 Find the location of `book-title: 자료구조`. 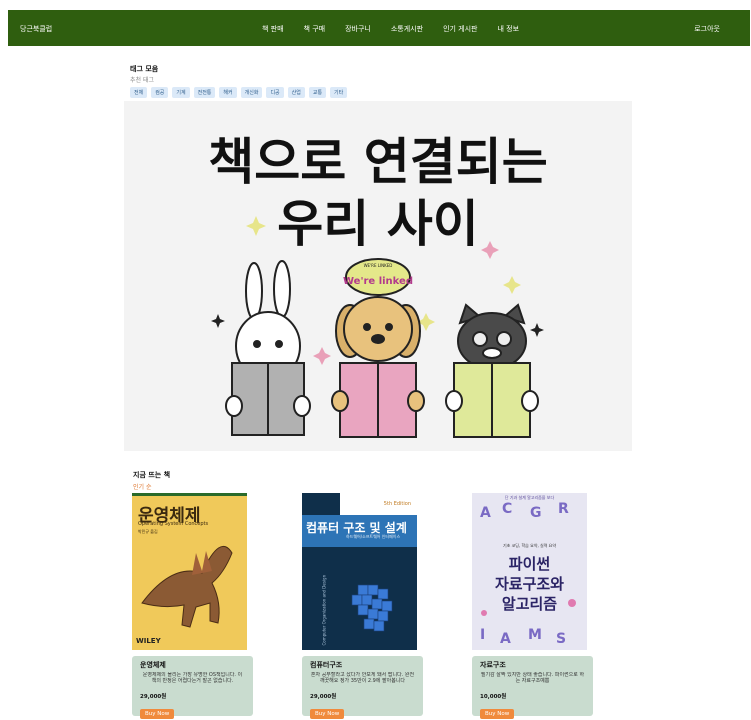

book-title: 자료구조 is located at coordinates (493, 665).